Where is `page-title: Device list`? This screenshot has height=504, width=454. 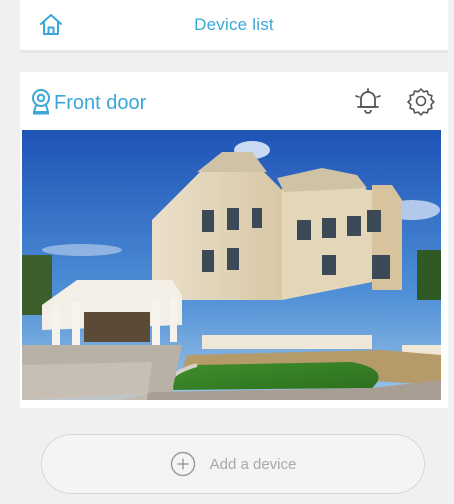
page-title: Device list is located at coordinates (234, 24).